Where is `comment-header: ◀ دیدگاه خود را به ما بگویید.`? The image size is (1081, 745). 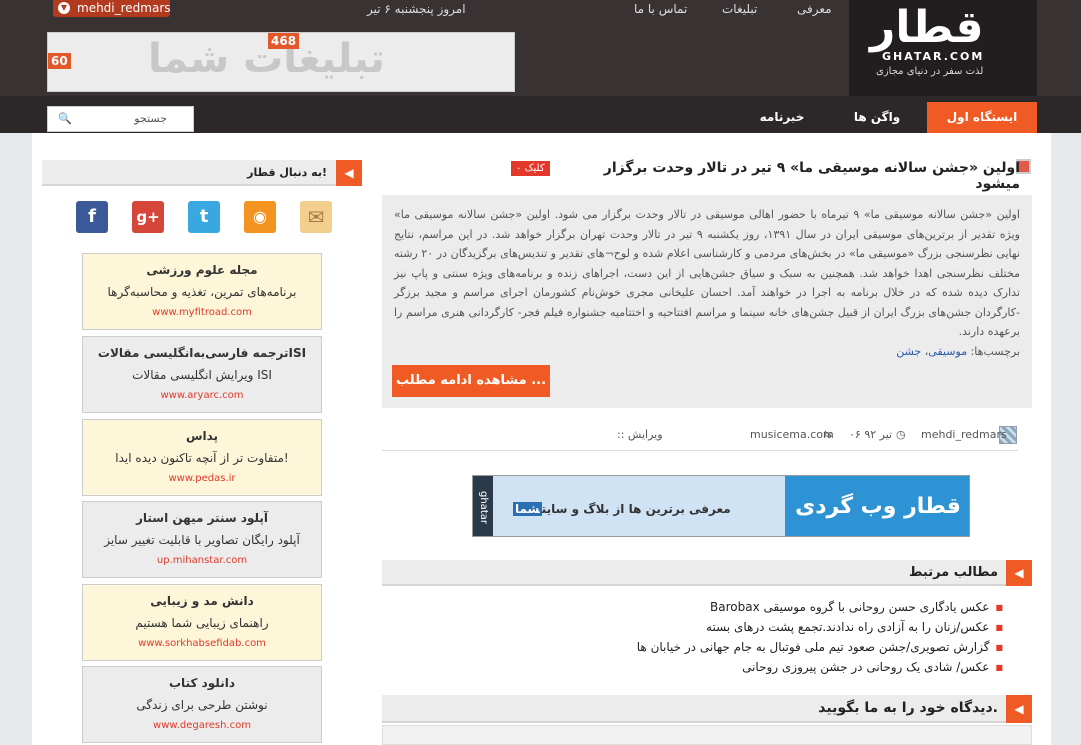
comment-header: ◀ دیدگاه خود را به ما بگویید. is located at coordinates (707, 709).